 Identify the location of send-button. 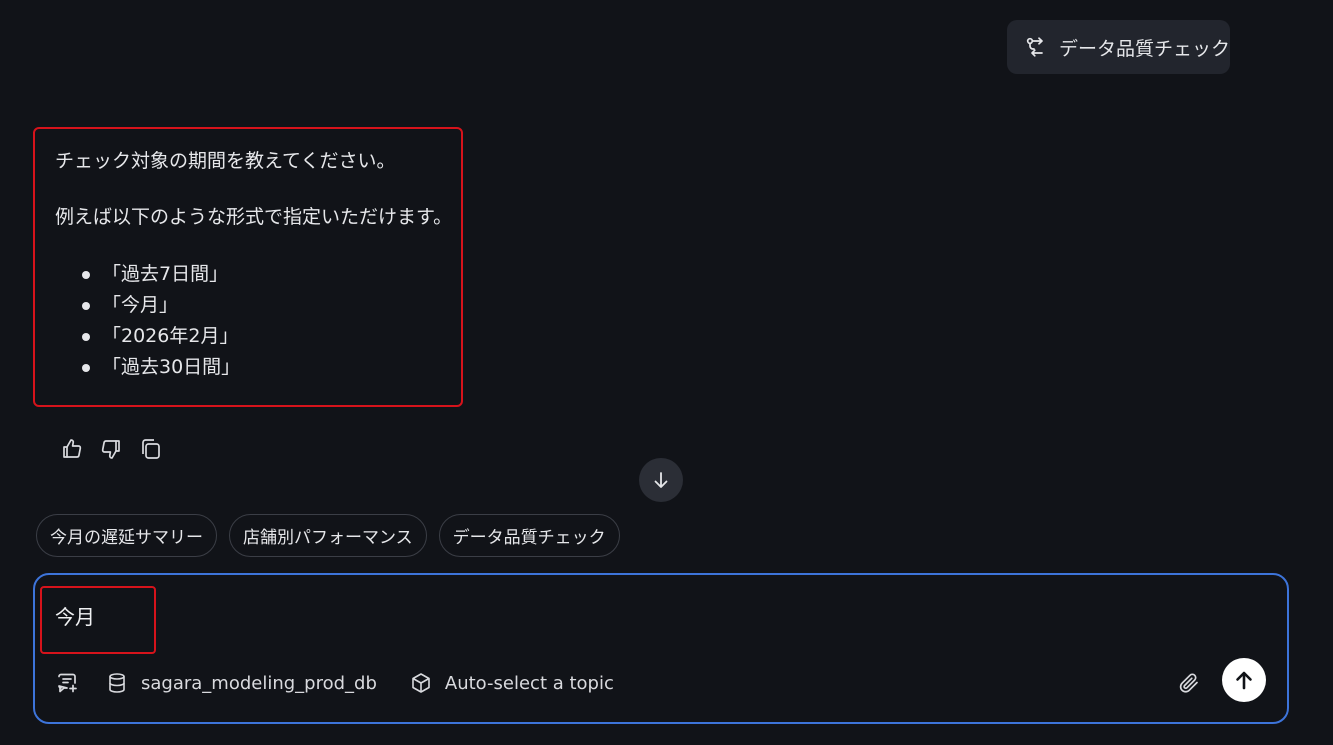
(1244, 680).